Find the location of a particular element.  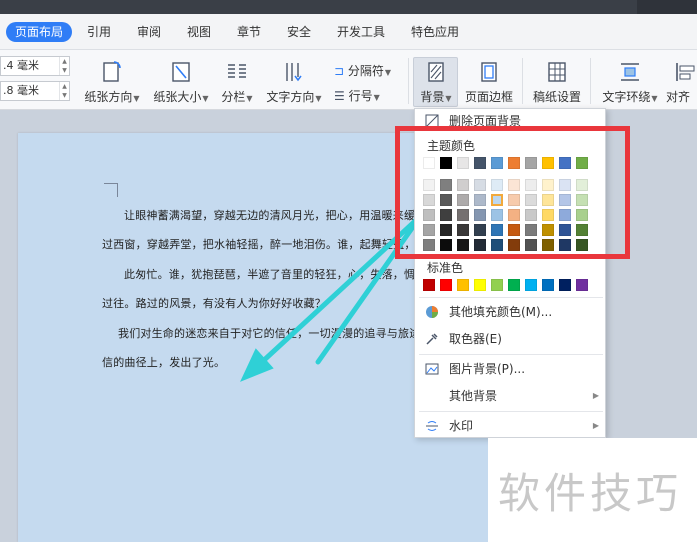

orientation-button: 纸张方向▼ is located at coordinates (112, 82).